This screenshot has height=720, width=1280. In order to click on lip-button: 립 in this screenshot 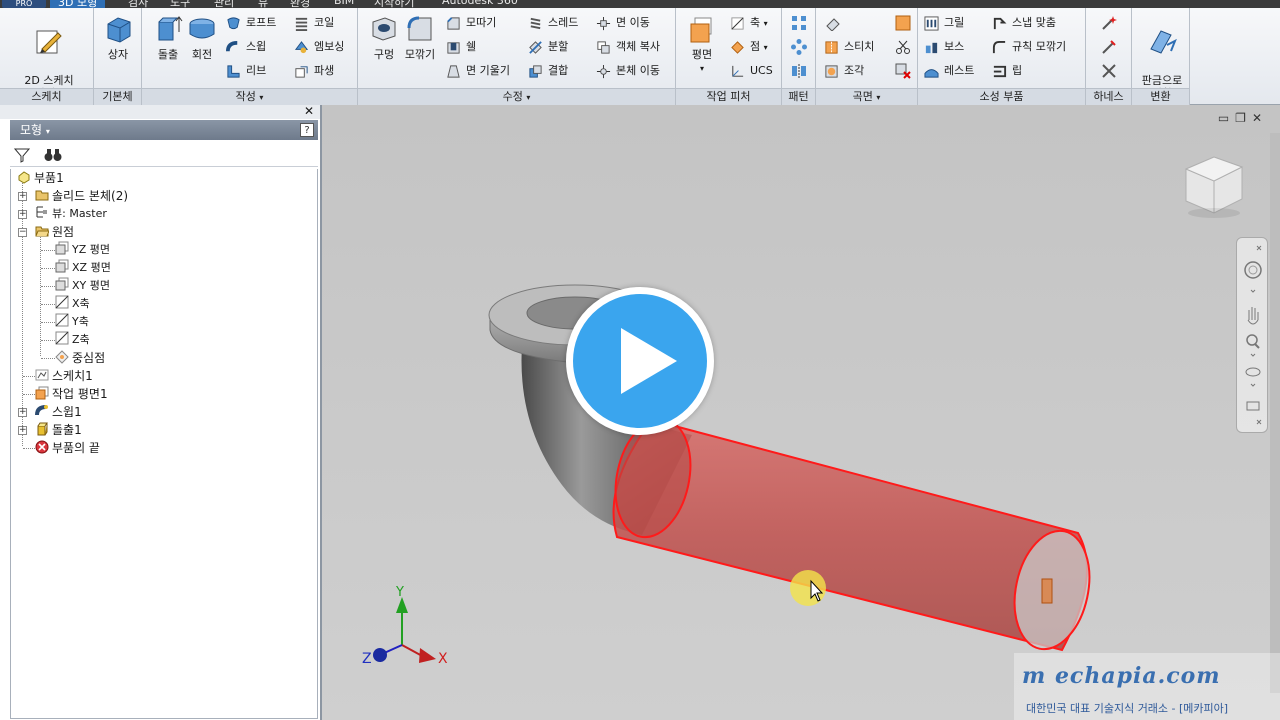, I will do `click(1006, 71)`.